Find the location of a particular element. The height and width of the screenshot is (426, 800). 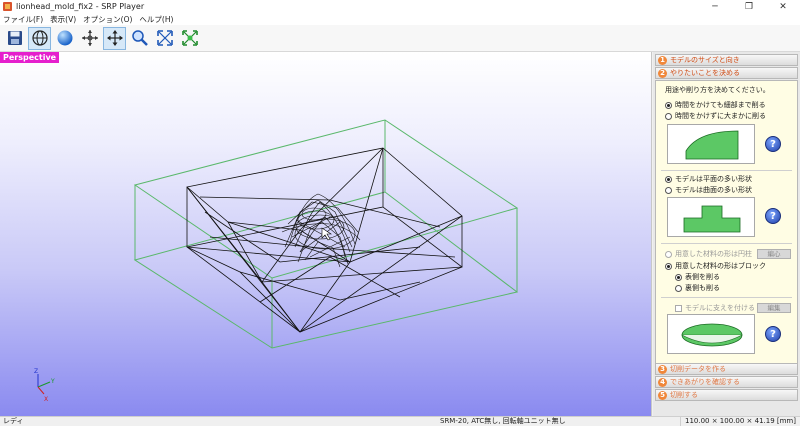

minimize-button: ─ is located at coordinates (715, 6).